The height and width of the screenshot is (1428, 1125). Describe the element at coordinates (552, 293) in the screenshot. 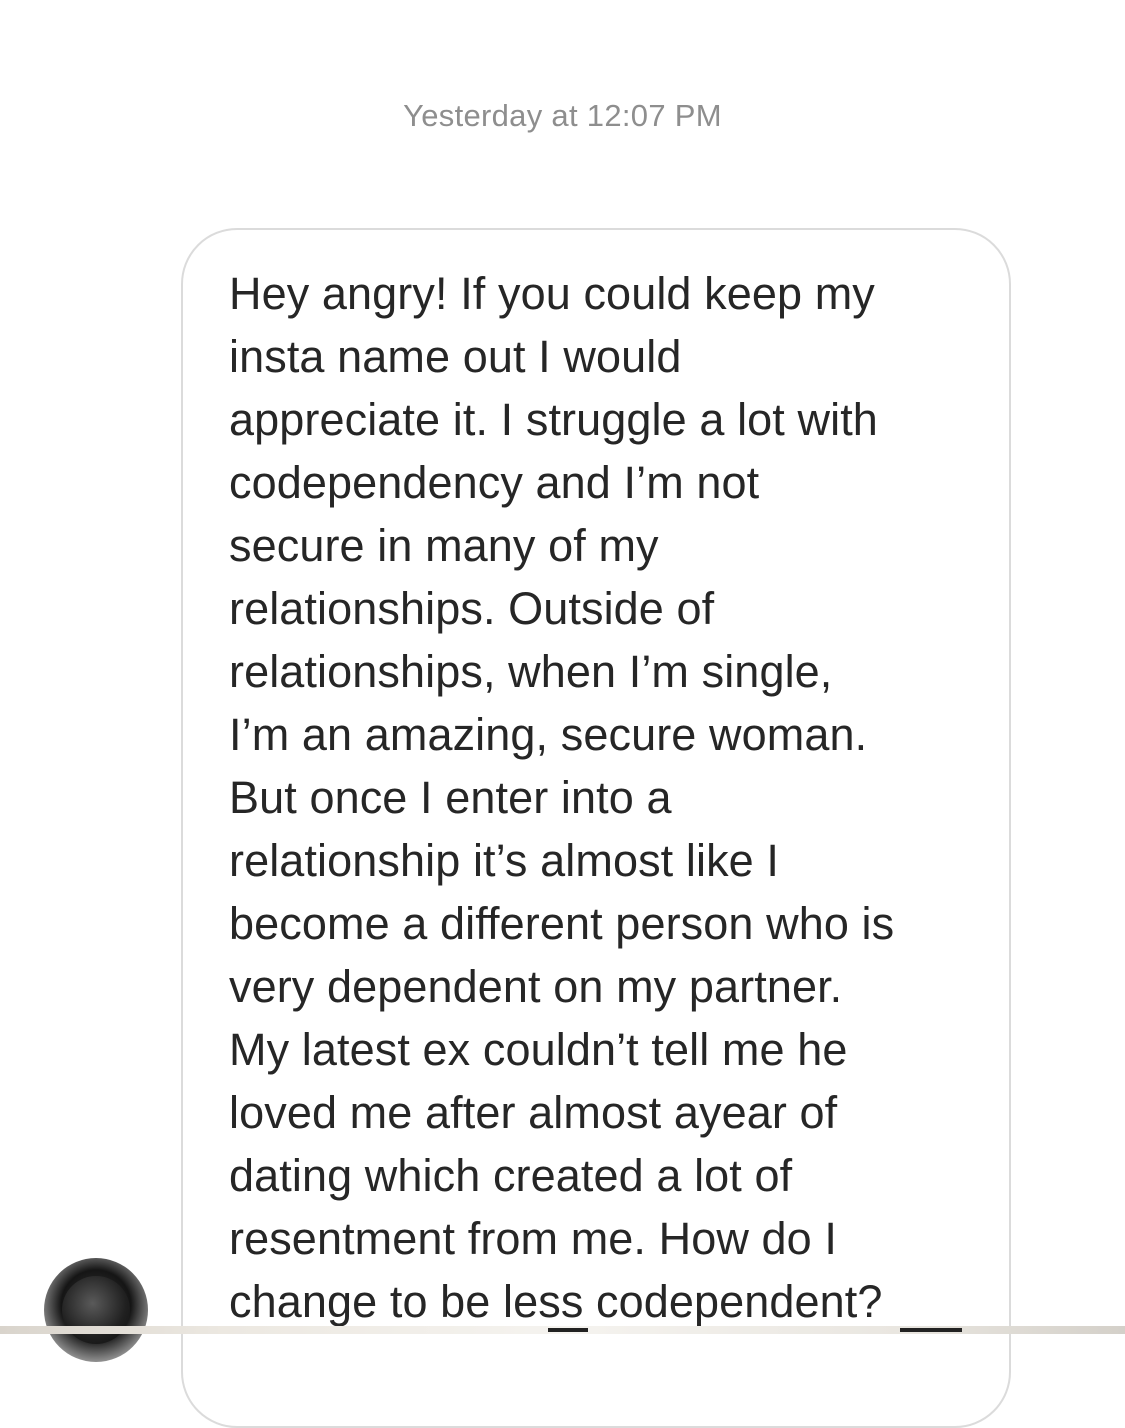

I see `message-line: Hey angry! If you could keep my` at that location.